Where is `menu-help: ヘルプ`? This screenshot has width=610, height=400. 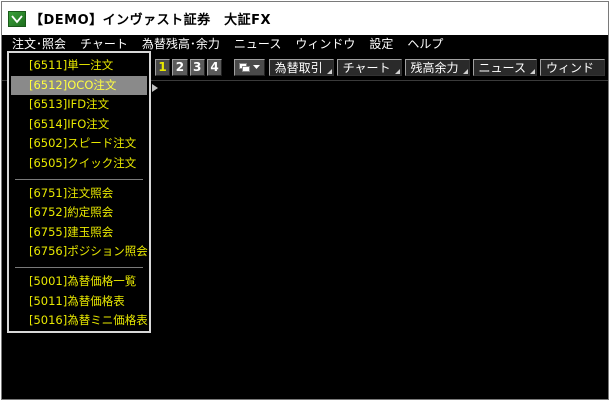
menu-help: ヘルプ is located at coordinates (425, 44).